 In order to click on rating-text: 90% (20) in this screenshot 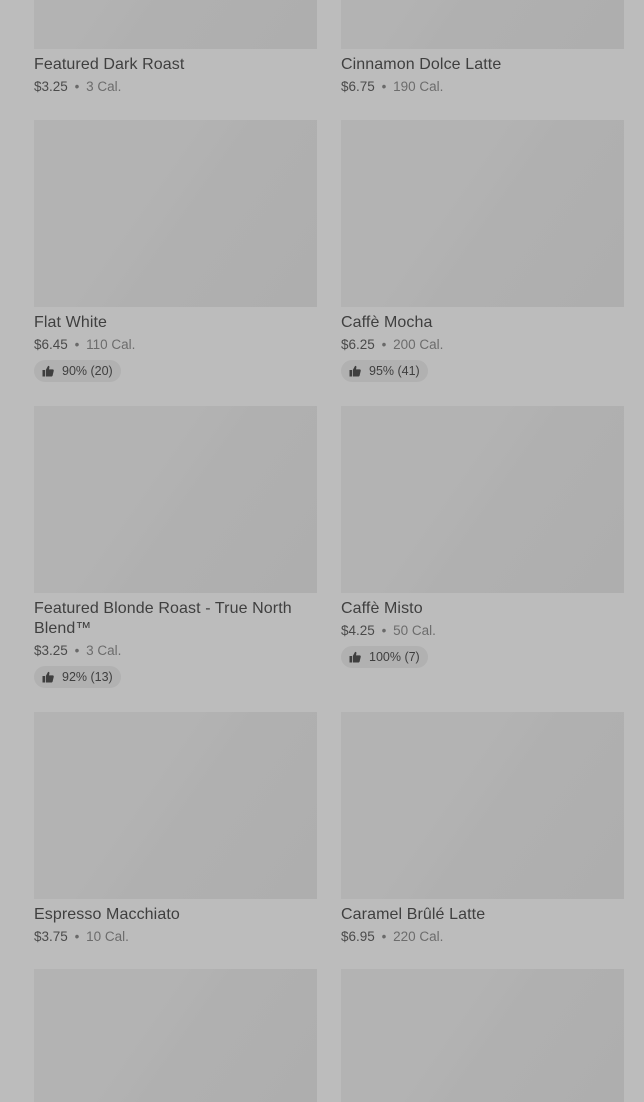, I will do `click(87, 371)`.